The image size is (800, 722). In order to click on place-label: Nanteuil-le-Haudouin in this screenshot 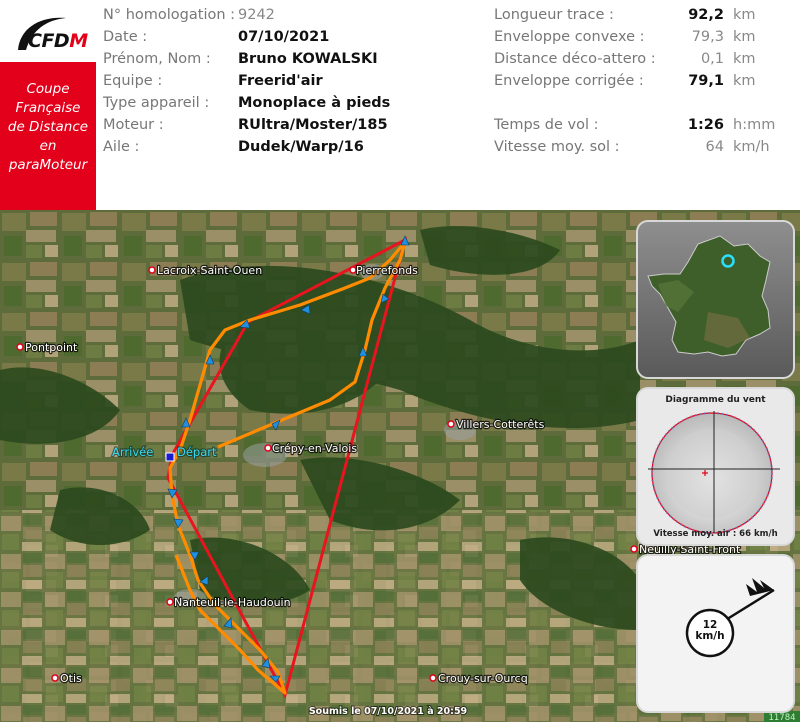, I will do `click(232, 602)`.